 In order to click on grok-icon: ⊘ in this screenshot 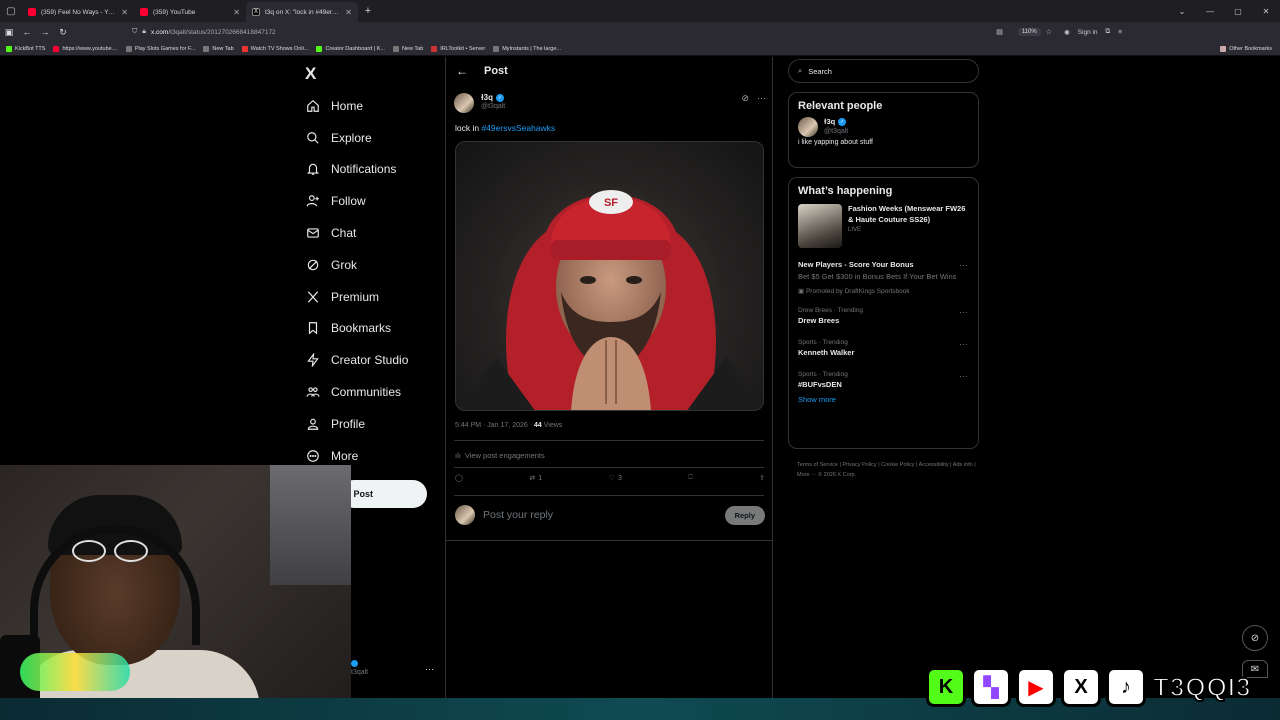, I will do `click(745, 103)`.